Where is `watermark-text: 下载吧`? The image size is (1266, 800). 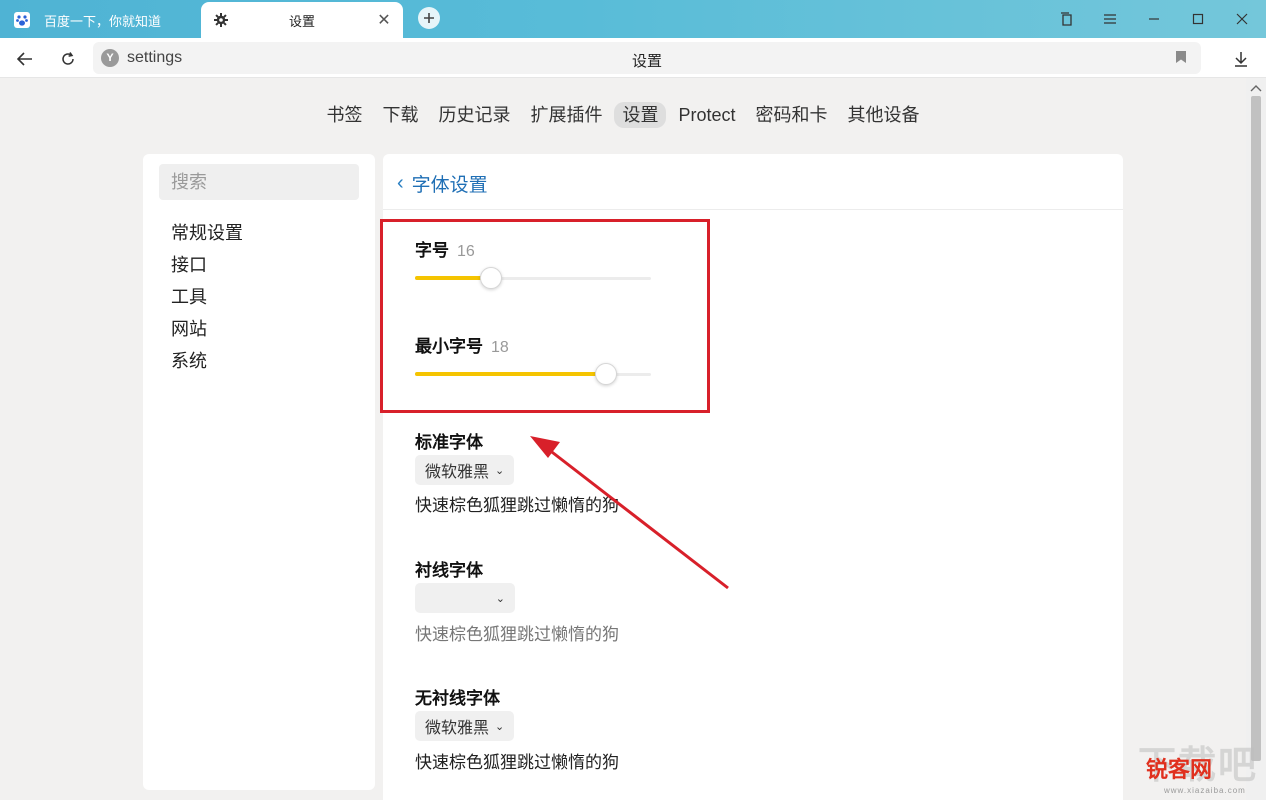 watermark-text: 下载吧 is located at coordinates (1198, 766).